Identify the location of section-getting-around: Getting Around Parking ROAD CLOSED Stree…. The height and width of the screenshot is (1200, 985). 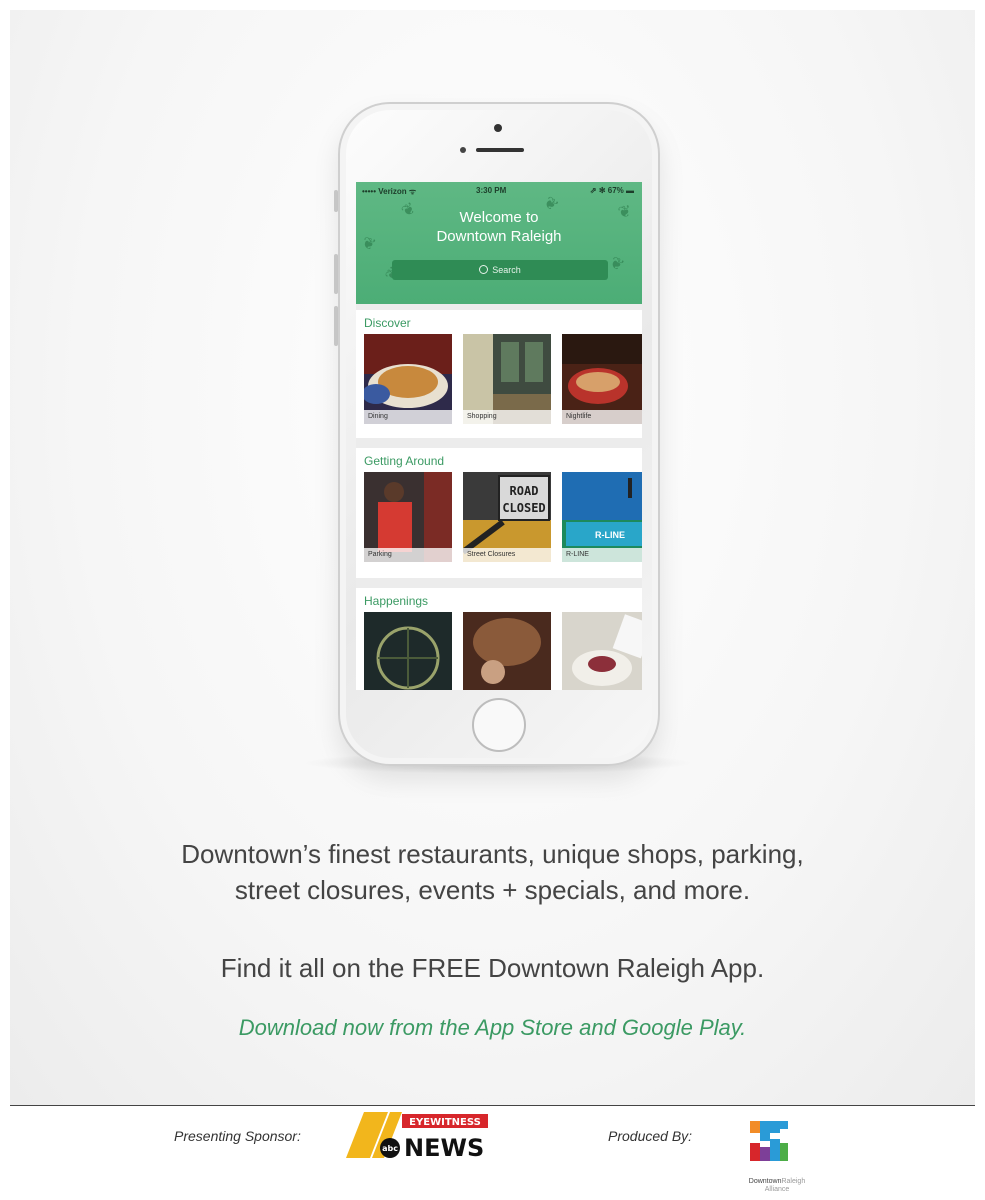
(499, 513).